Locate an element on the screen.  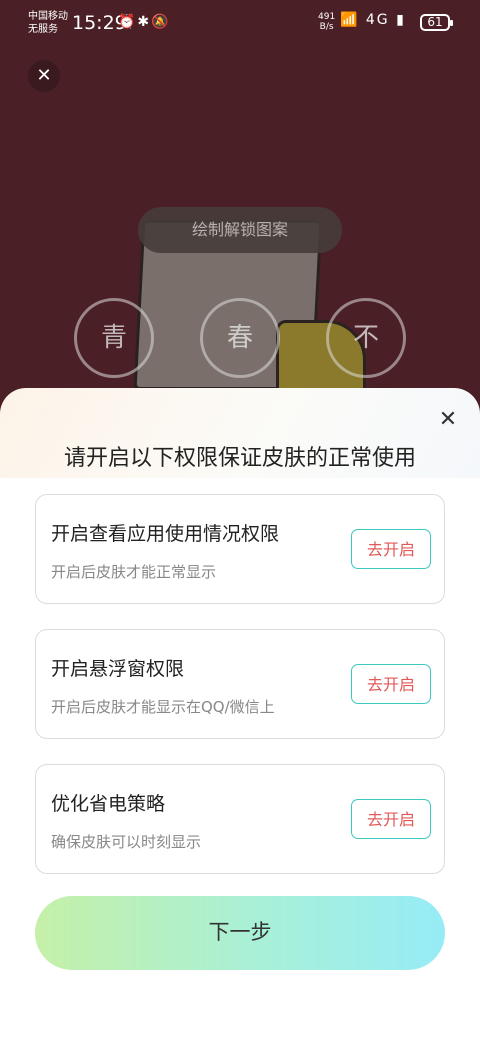
permission-title: 优化省电策略 is located at coordinates (108, 804).